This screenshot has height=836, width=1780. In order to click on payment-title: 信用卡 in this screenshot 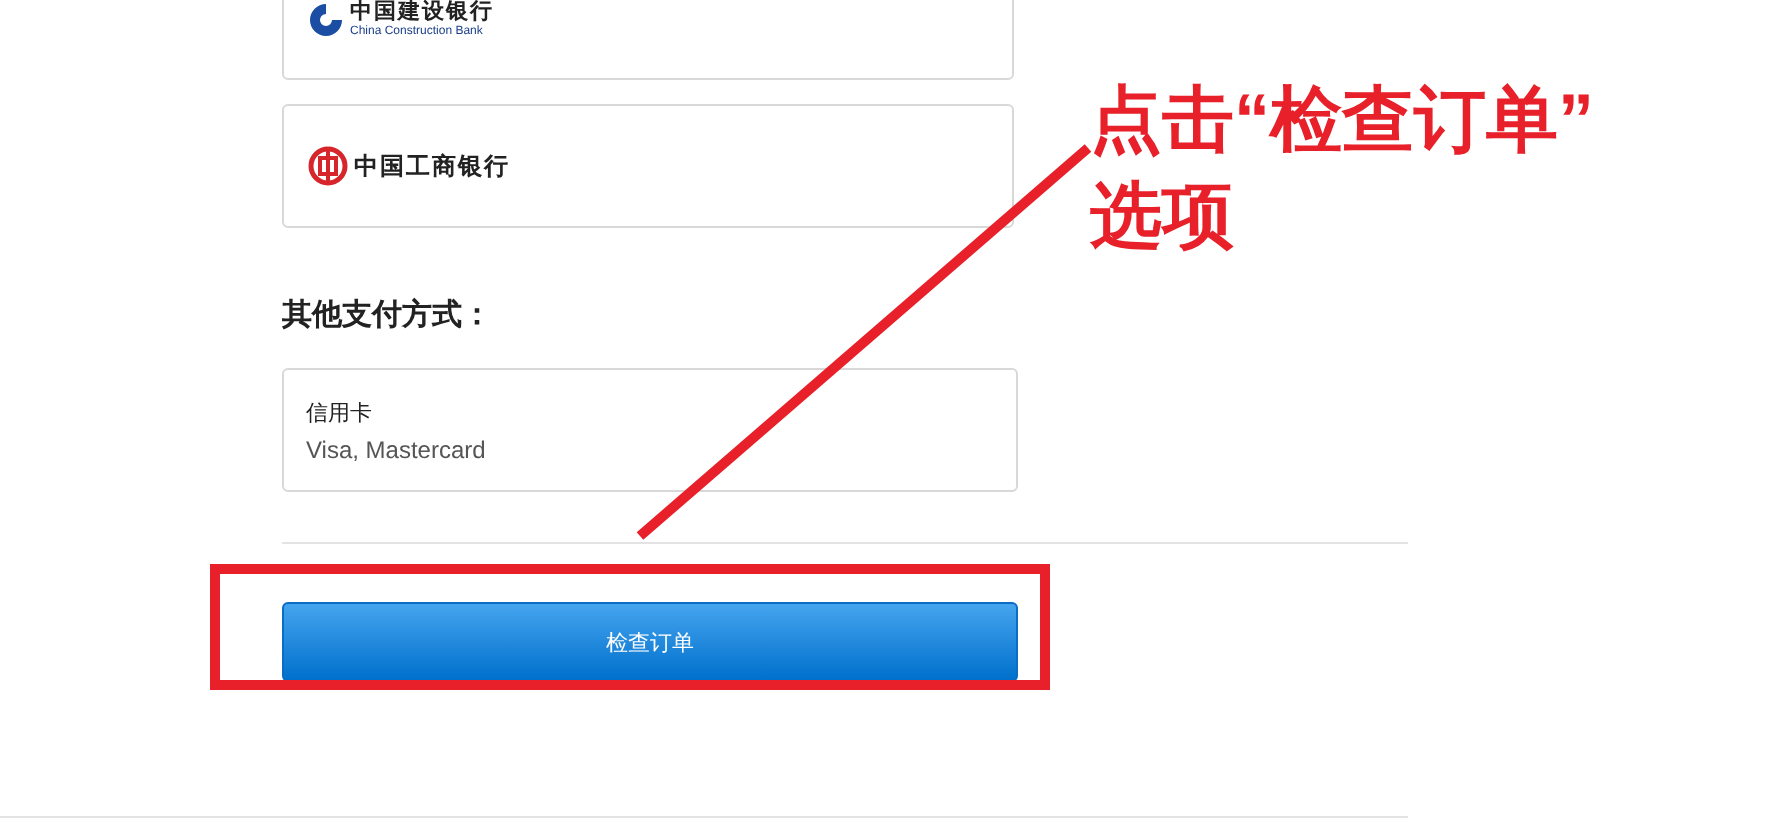, I will do `click(340, 414)`.